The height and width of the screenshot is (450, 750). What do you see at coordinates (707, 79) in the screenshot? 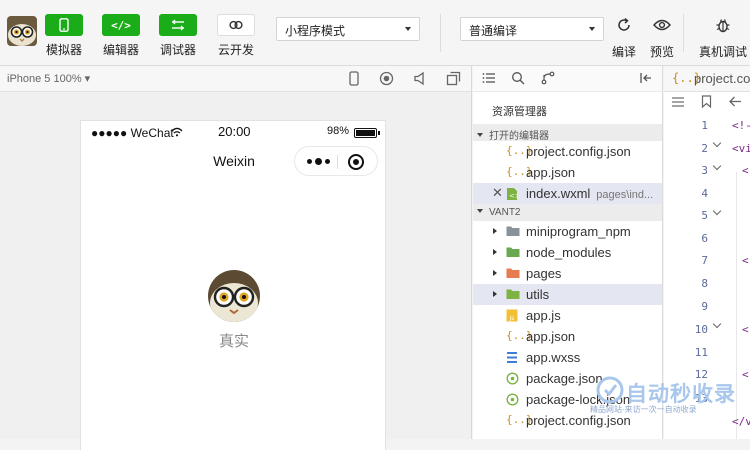
I see `editor-tab: {..} project.co` at bounding box center [707, 79].